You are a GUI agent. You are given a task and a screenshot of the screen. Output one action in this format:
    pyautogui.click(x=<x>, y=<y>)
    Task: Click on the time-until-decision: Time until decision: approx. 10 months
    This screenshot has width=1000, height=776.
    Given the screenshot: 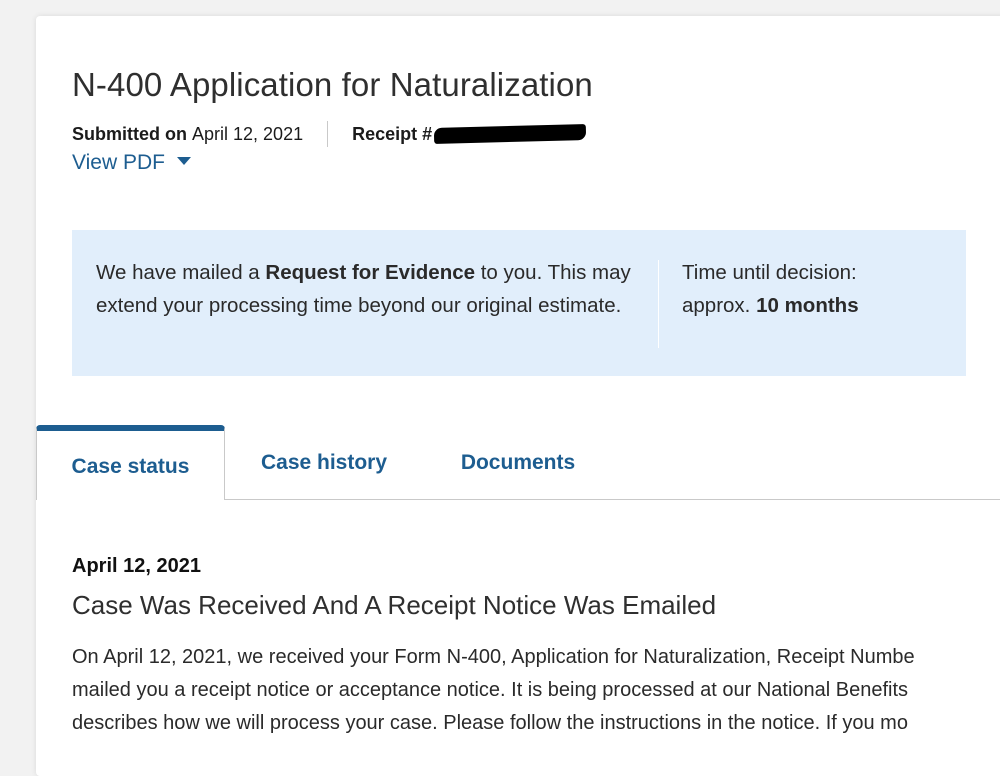 What is the action you would take?
    pyautogui.click(x=812, y=289)
    